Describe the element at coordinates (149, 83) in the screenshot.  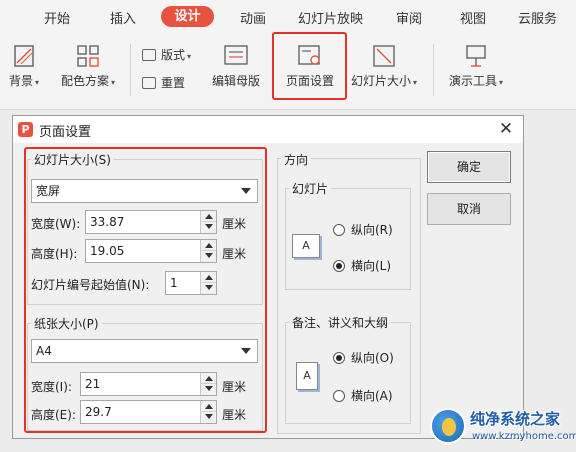
I see `reset-icon` at that location.